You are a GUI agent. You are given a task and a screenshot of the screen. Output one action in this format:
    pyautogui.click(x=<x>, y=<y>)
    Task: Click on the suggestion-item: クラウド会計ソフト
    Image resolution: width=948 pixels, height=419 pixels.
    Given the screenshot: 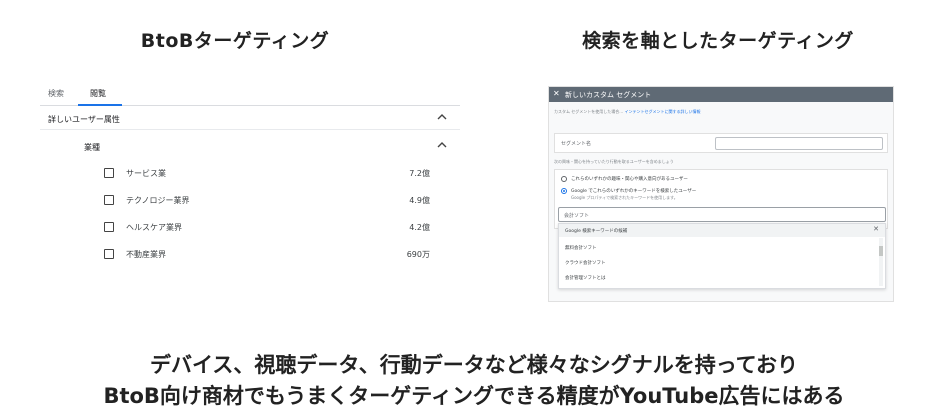 What is the action you would take?
    pyautogui.click(x=585, y=263)
    